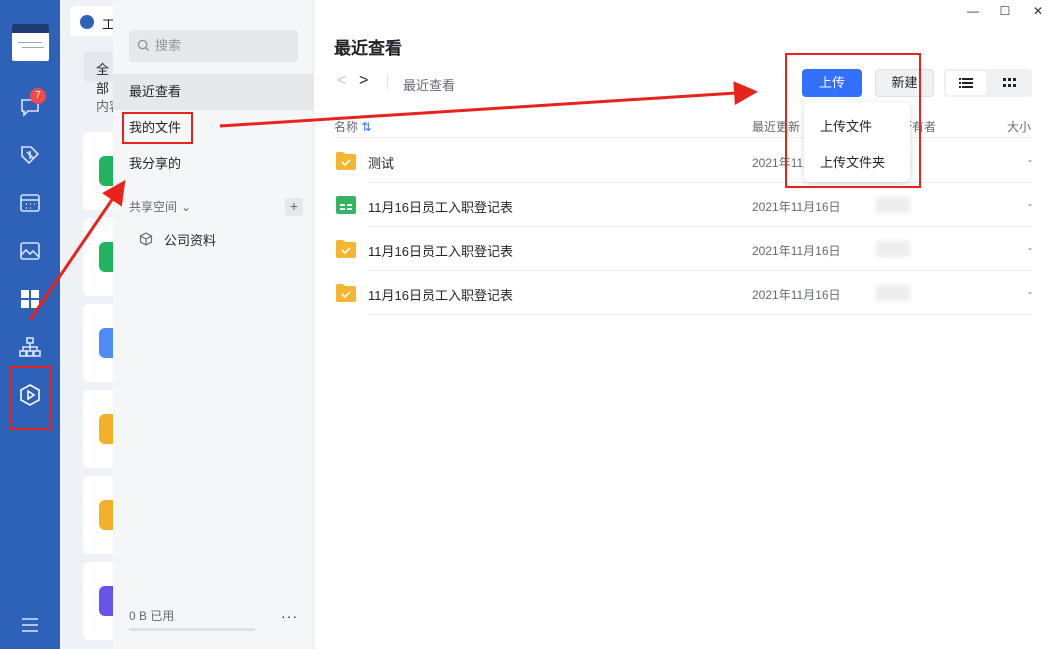 The width and height of the screenshot is (1053, 649). What do you see at coordinates (30, 203) in the screenshot?
I see `calendar-icon` at bounding box center [30, 203].